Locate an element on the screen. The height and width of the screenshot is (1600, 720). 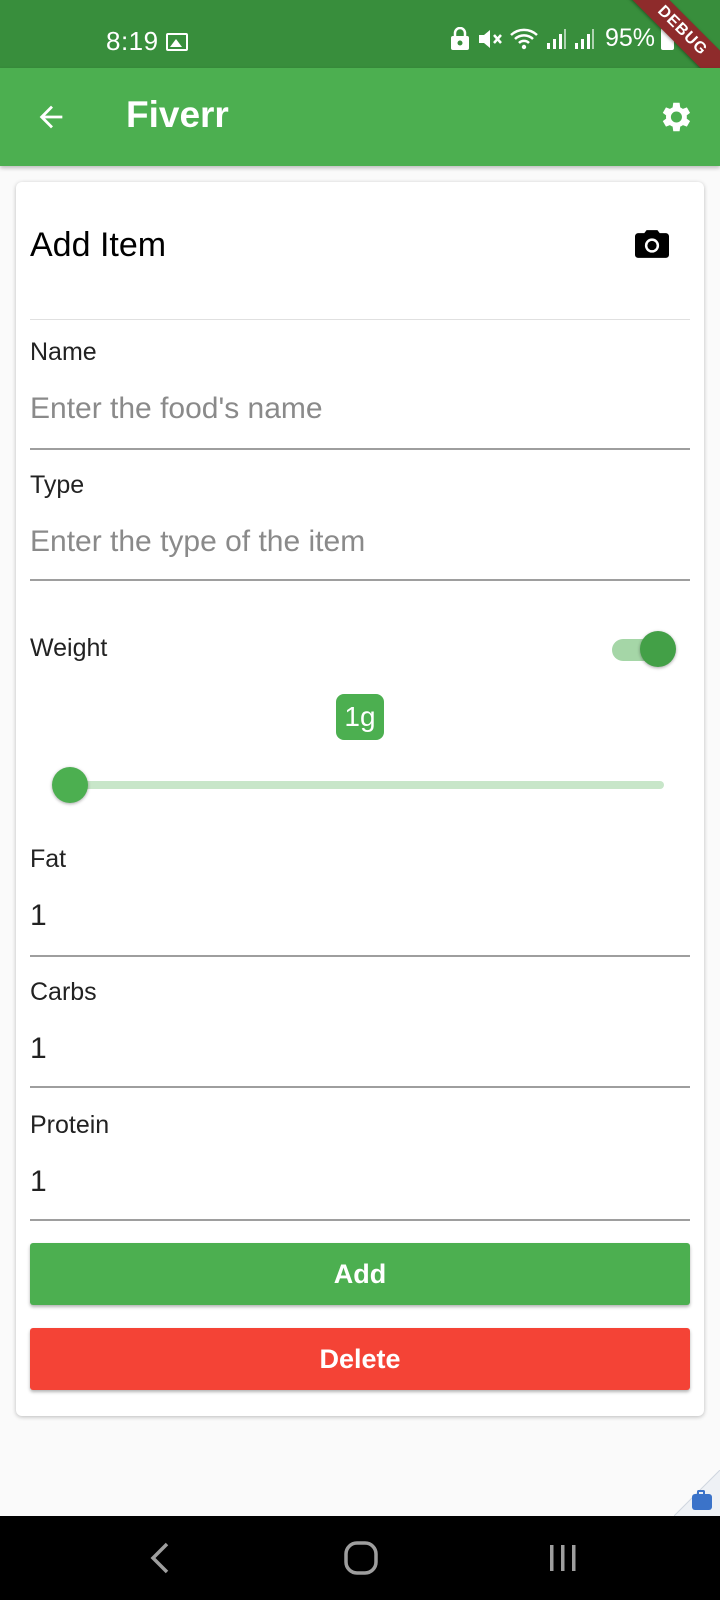
mute-icon is located at coordinates (490, 38).